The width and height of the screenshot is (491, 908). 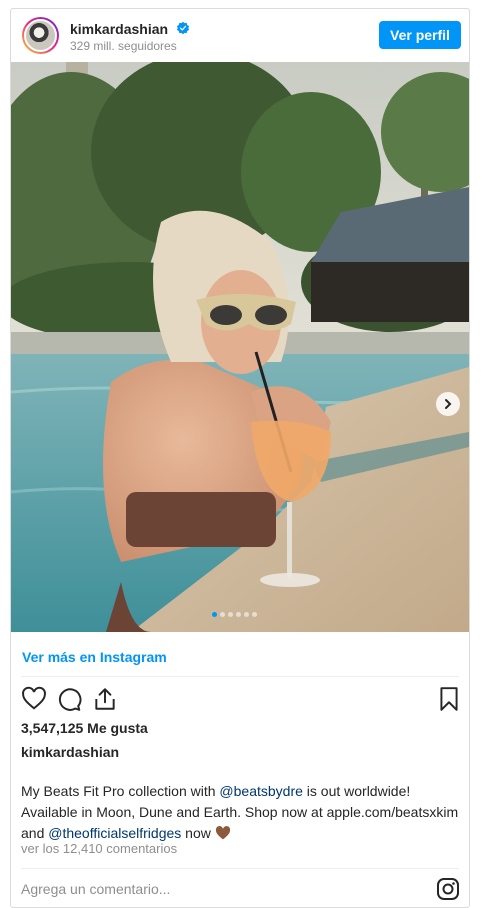 What do you see at coordinates (214, 614) in the screenshot?
I see `carousel-dot-active` at bounding box center [214, 614].